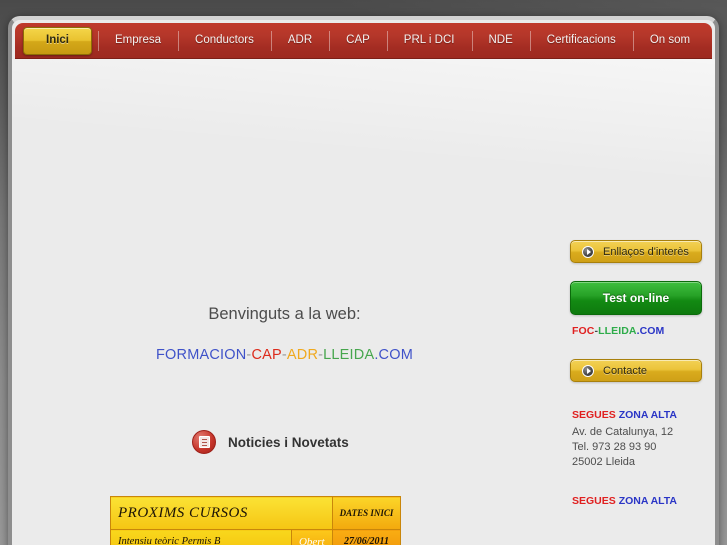  What do you see at coordinates (266, 355) in the screenshot?
I see `url-segment-cap: CAP` at bounding box center [266, 355].